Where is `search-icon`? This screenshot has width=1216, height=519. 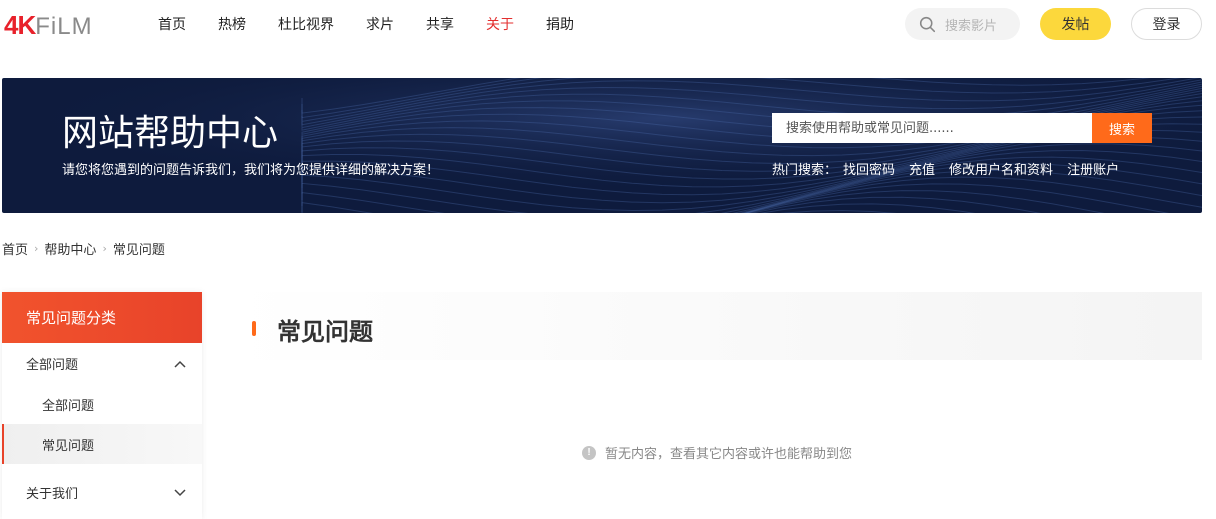 search-icon is located at coordinates (927, 24).